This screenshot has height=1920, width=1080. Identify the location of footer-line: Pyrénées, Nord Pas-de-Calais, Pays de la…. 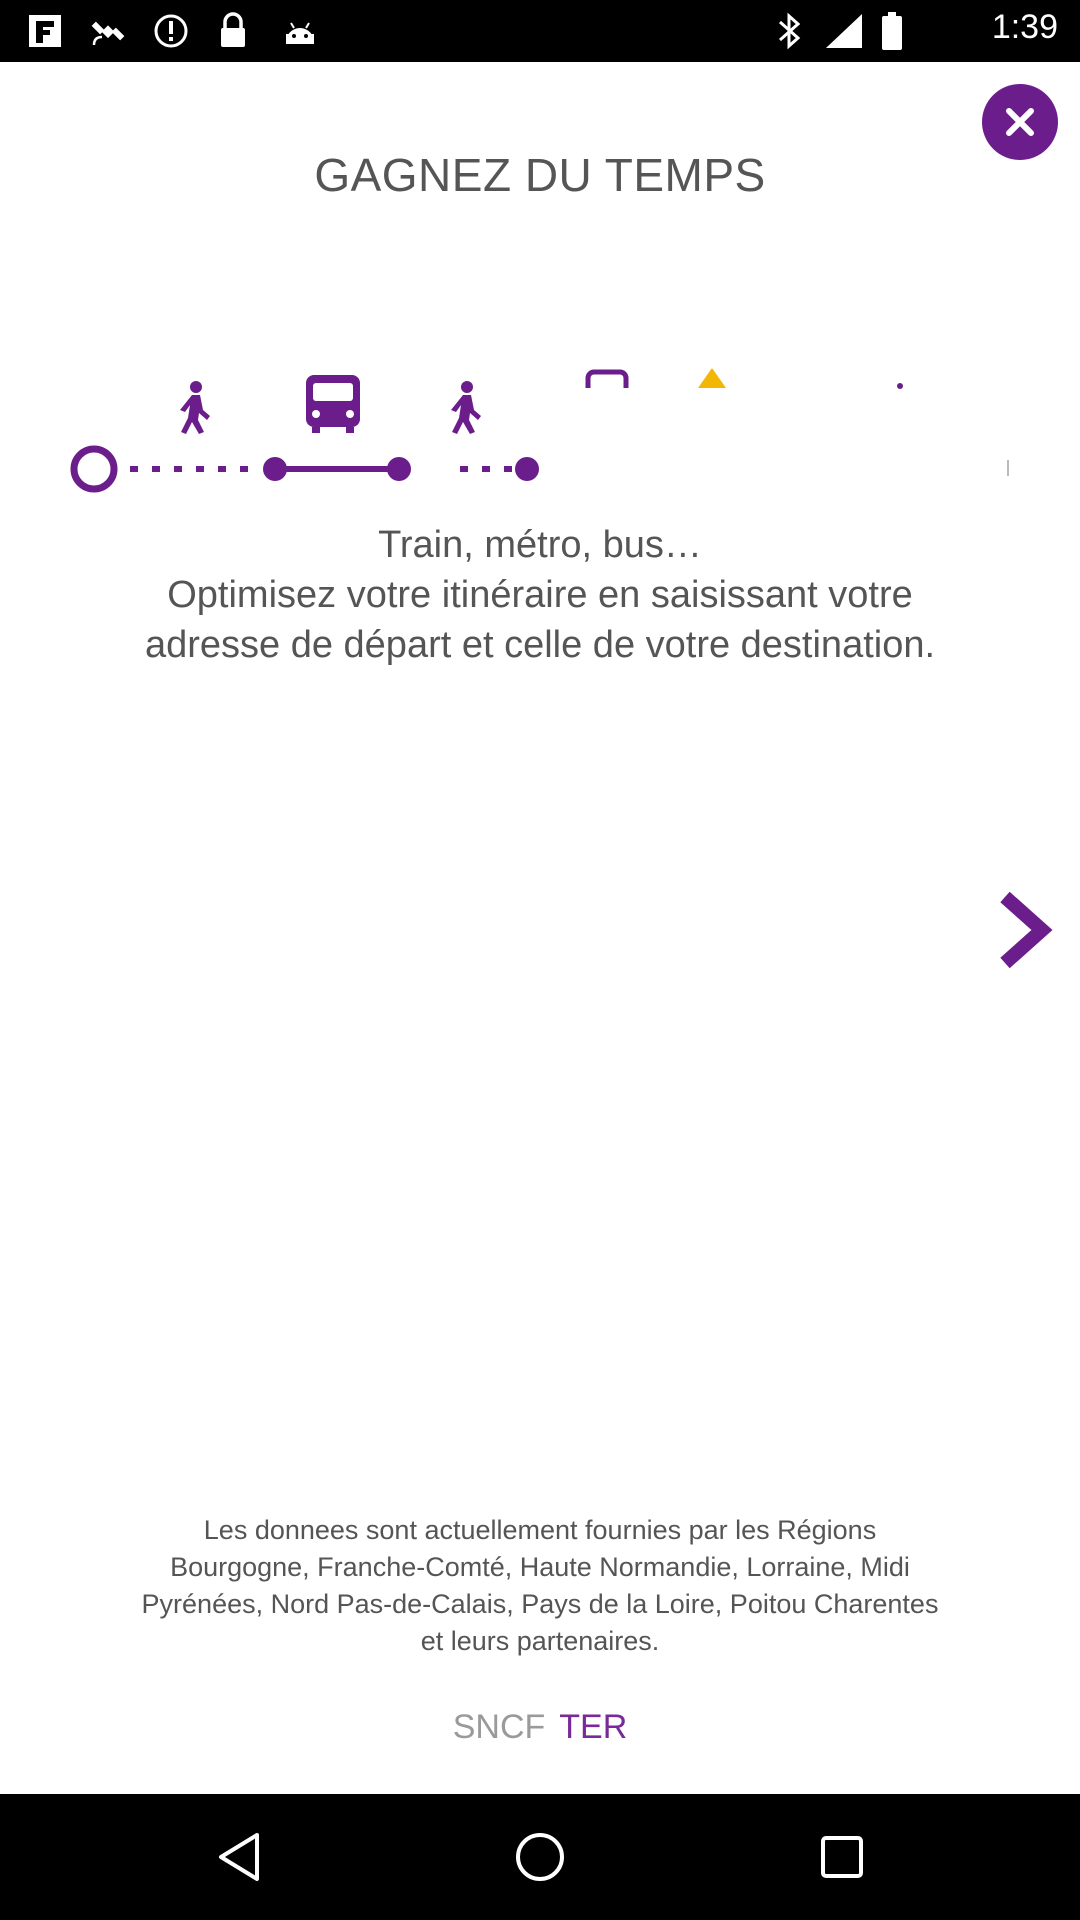
(540, 1604).